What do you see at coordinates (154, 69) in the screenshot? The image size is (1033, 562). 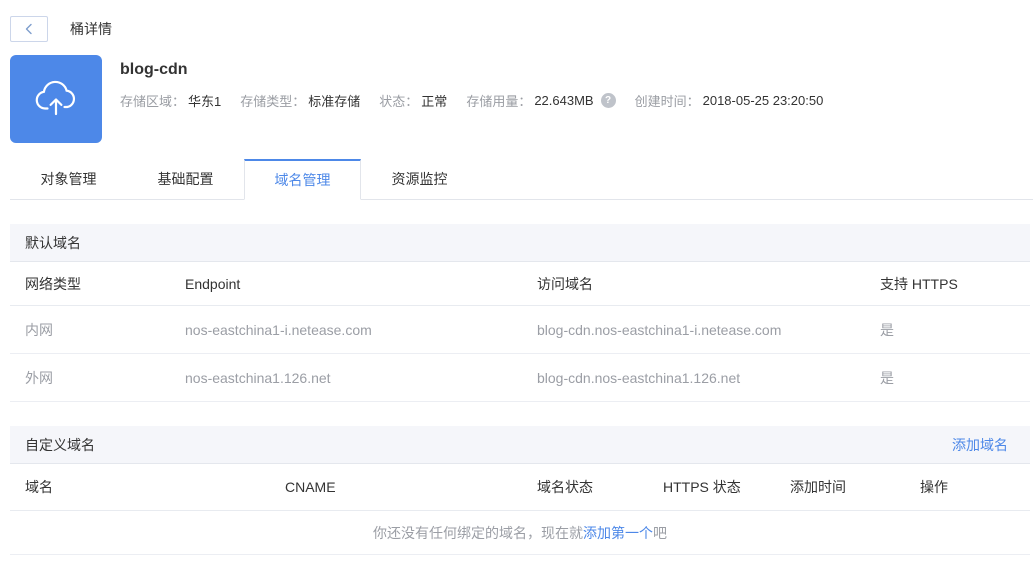 I see `bucket-name: blog-cdn` at bounding box center [154, 69].